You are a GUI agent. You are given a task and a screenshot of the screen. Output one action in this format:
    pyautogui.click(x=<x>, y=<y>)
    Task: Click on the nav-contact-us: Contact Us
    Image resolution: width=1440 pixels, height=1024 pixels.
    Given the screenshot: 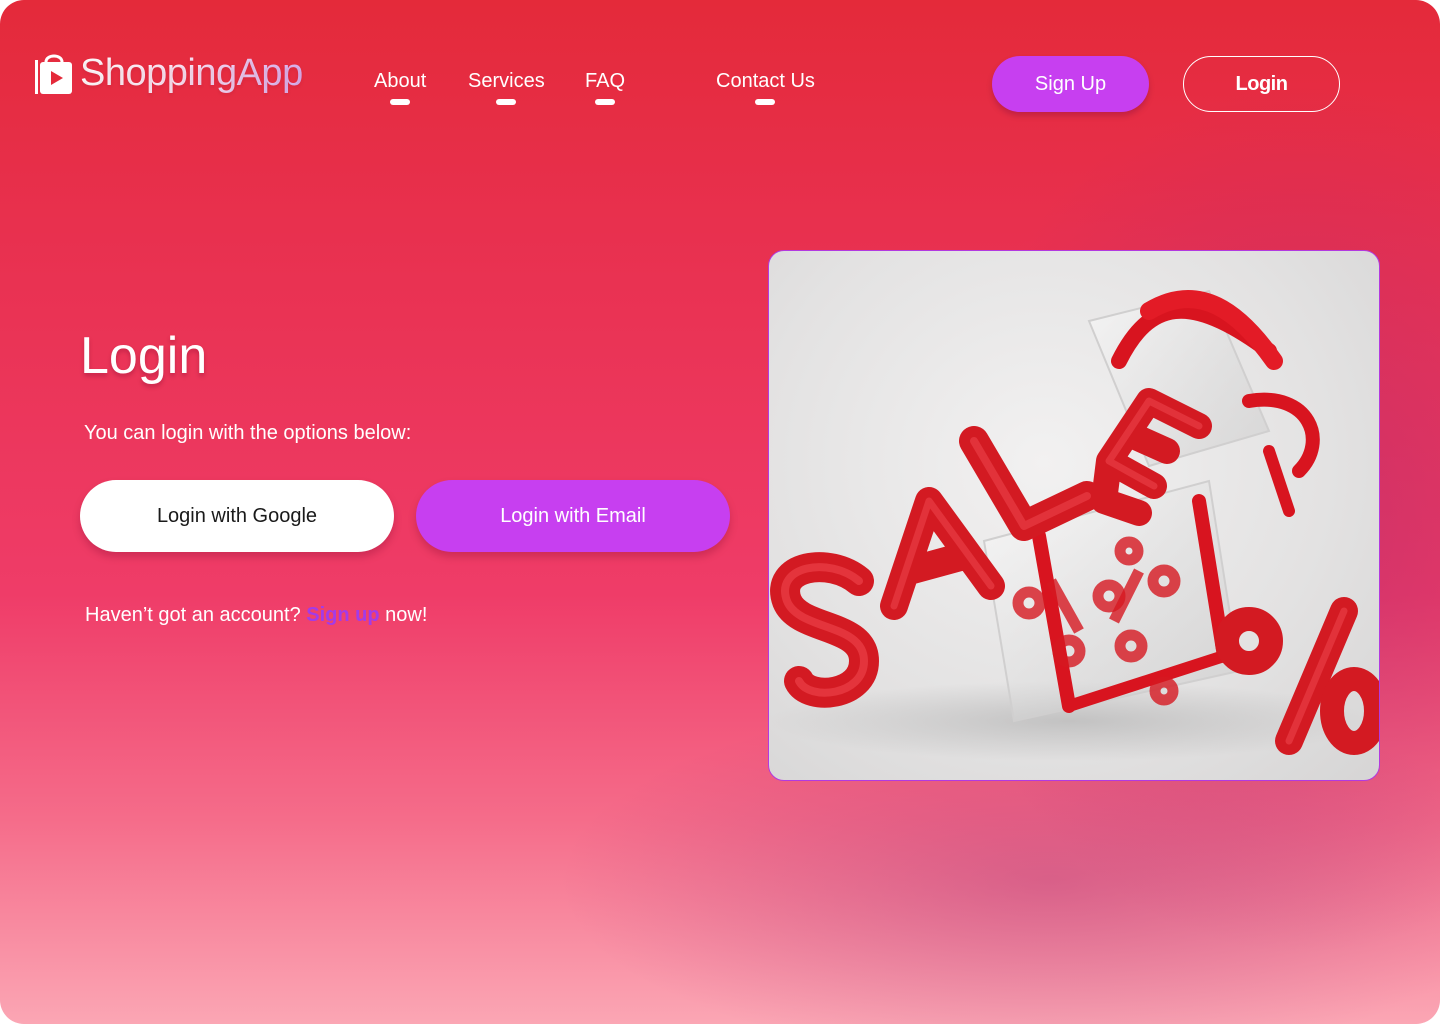 What is the action you would take?
    pyautogui.click(x=765, y=87)
    